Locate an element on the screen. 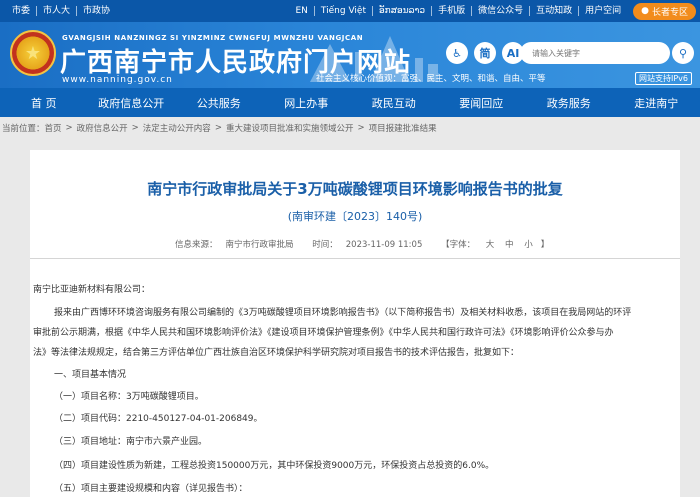 The image size is (700, 497). top-links: 市委 市人大 市政协 is located at coordinates (61, 11).